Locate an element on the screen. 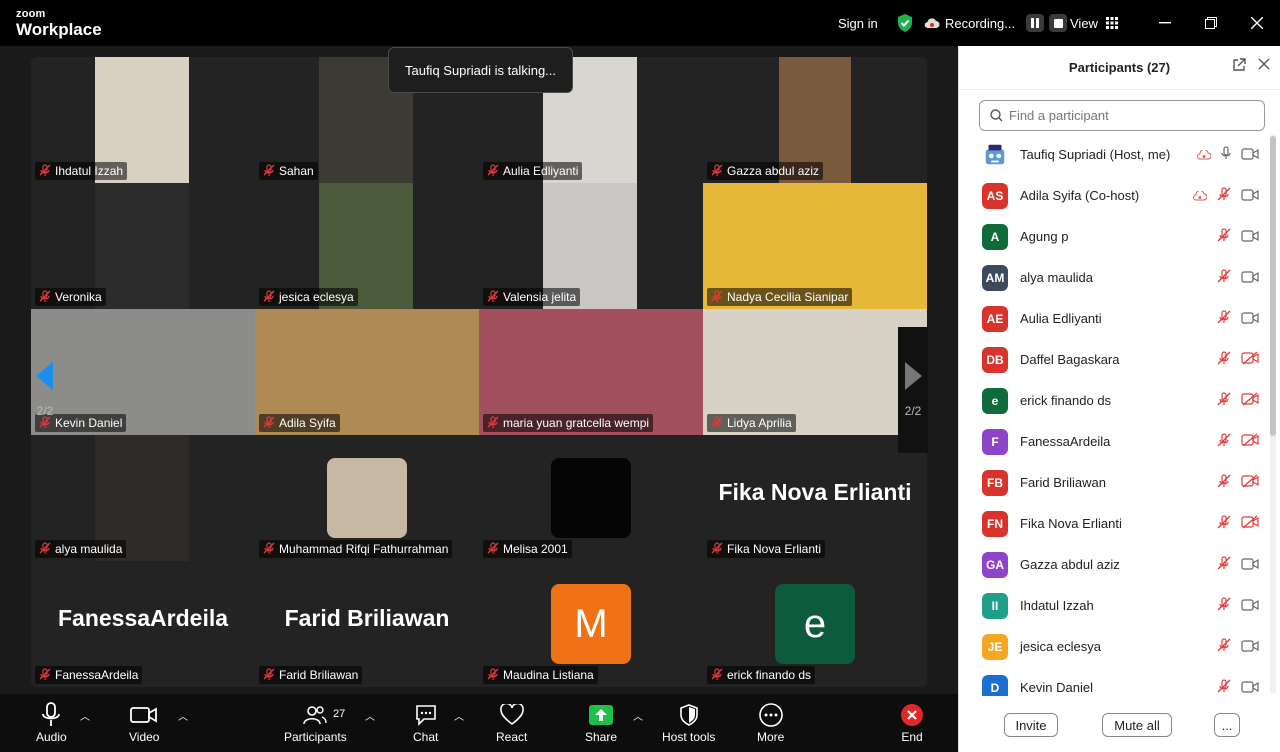 The image size is (1280, 752). participant-row: Taufiq Supriadi (Host, me) is located at coordinates (1114, 154).